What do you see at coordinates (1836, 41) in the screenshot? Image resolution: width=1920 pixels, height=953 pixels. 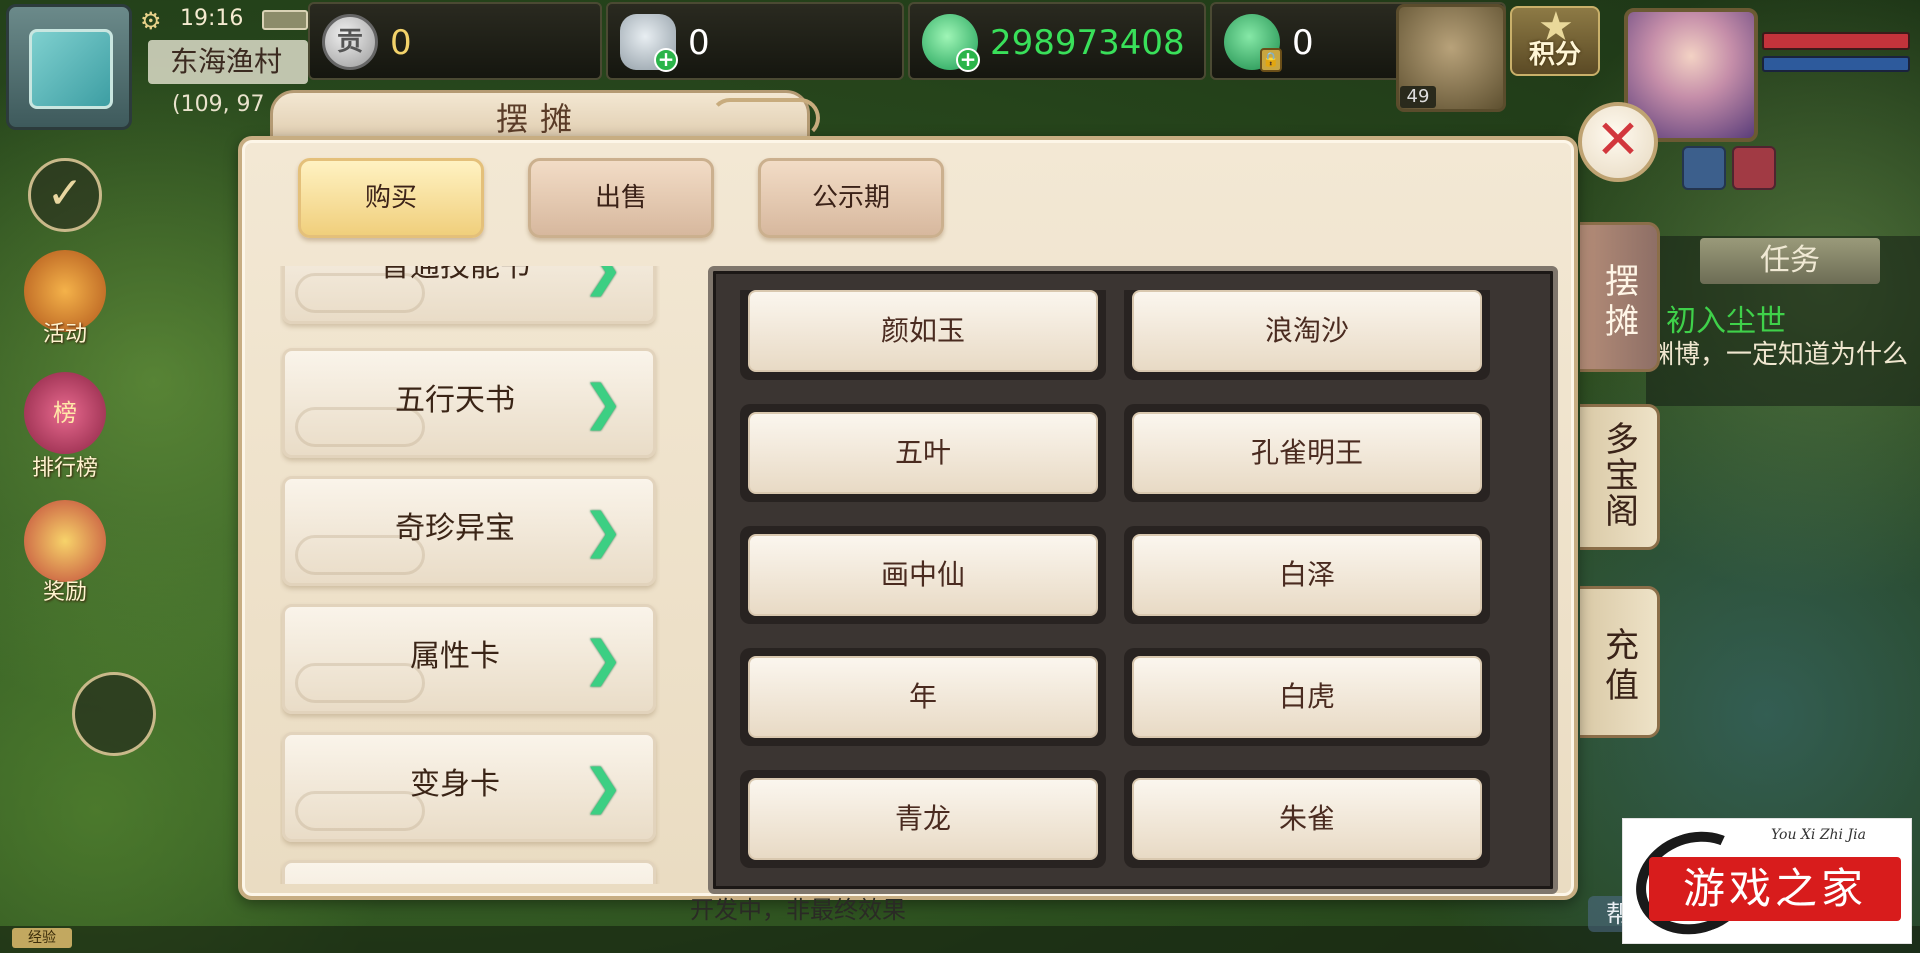 I see `hp-bar` at bounding box center [1836, 41].